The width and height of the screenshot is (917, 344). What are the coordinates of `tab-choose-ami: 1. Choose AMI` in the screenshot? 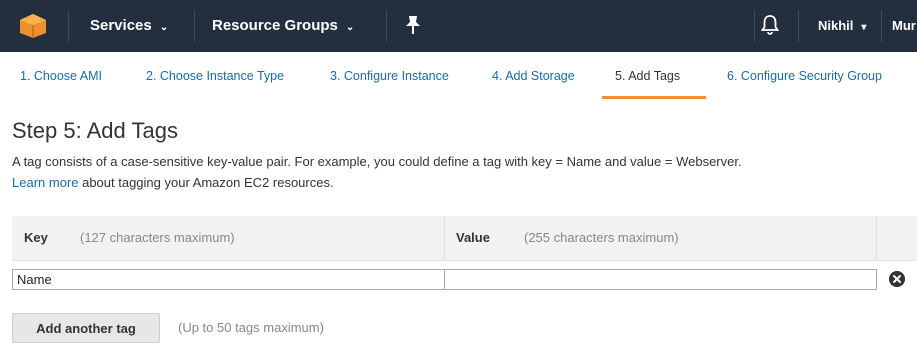 It's located at (61, 76).